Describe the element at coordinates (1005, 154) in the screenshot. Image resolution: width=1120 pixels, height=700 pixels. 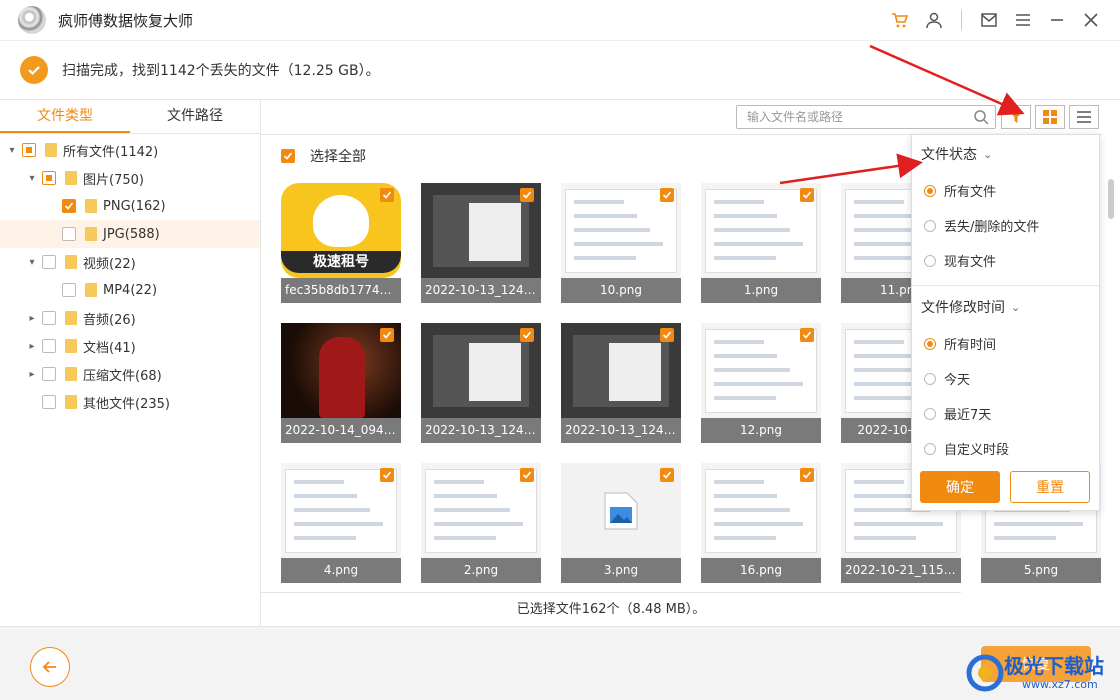
I see `file-status-header: 文件状态 ⌄` at that location.